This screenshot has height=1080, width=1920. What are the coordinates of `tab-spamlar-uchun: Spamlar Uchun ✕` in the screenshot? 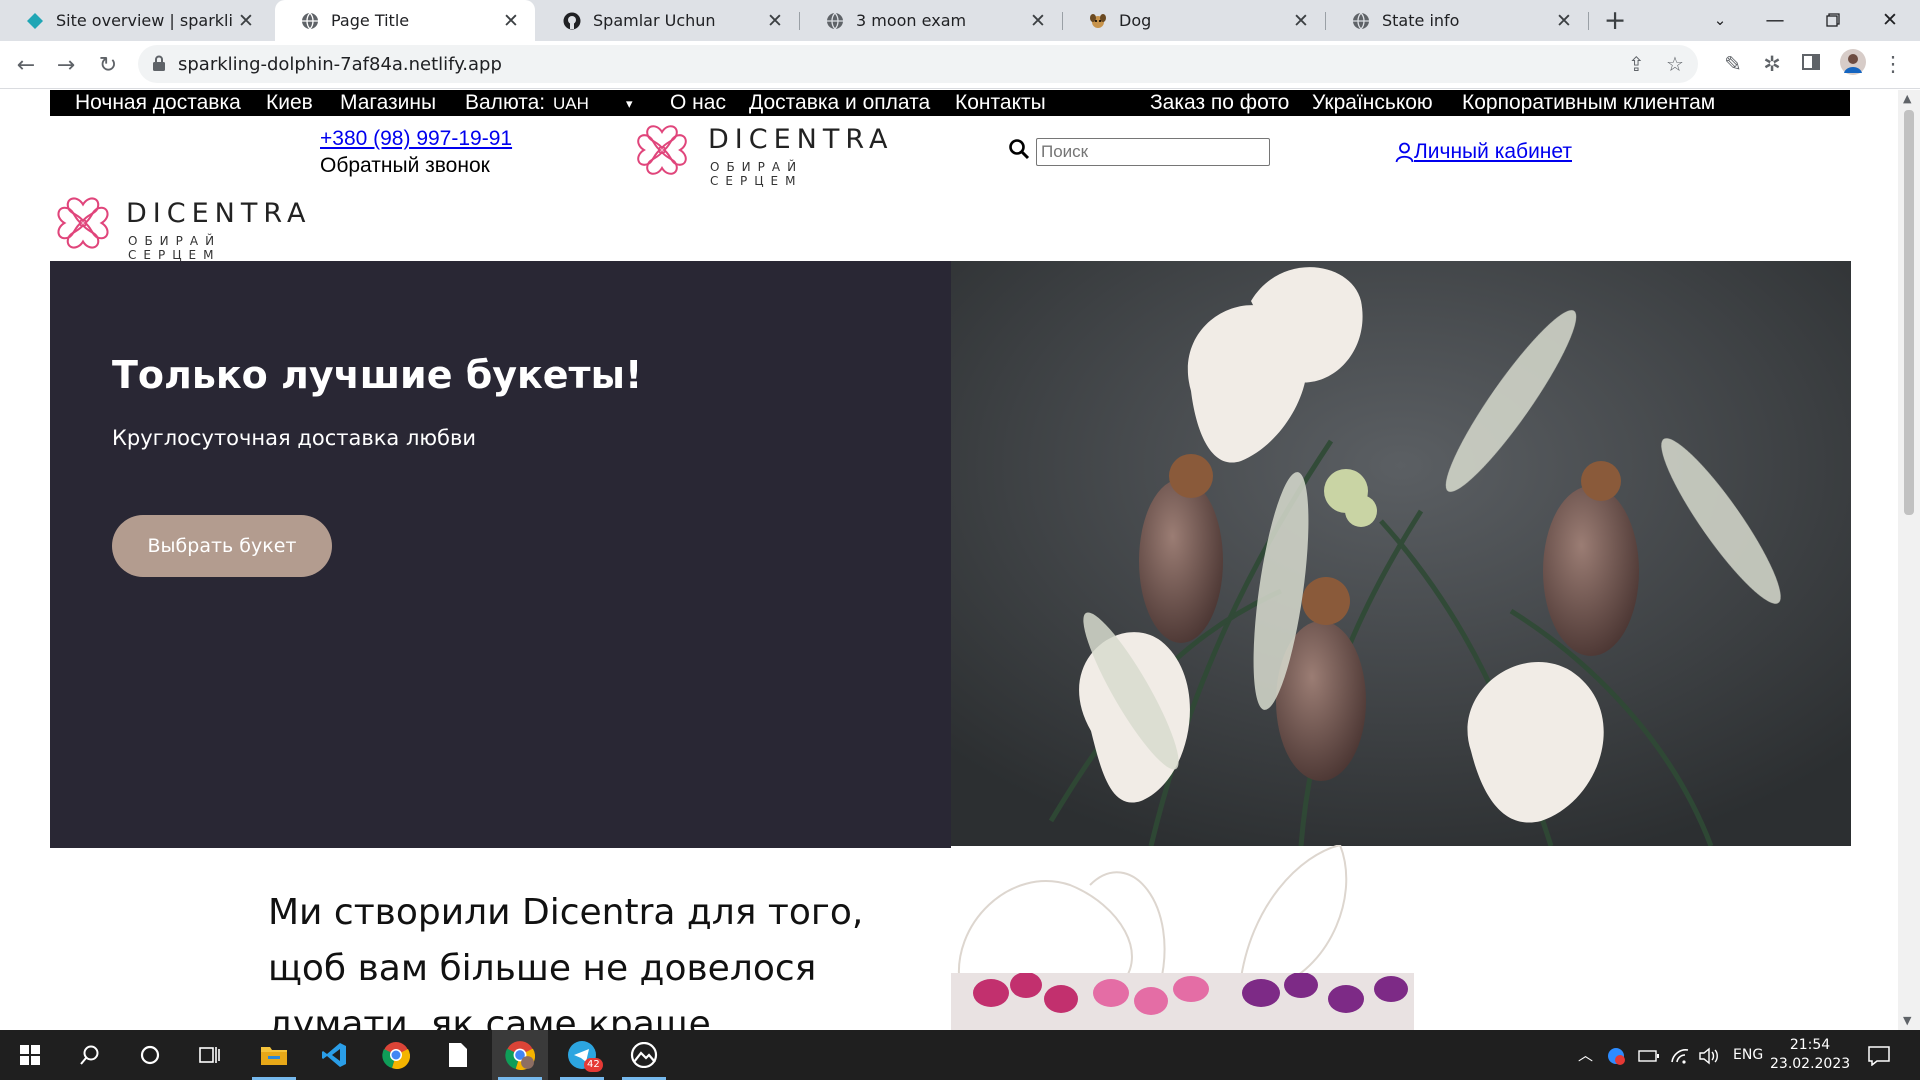 It's located at (668, 20).